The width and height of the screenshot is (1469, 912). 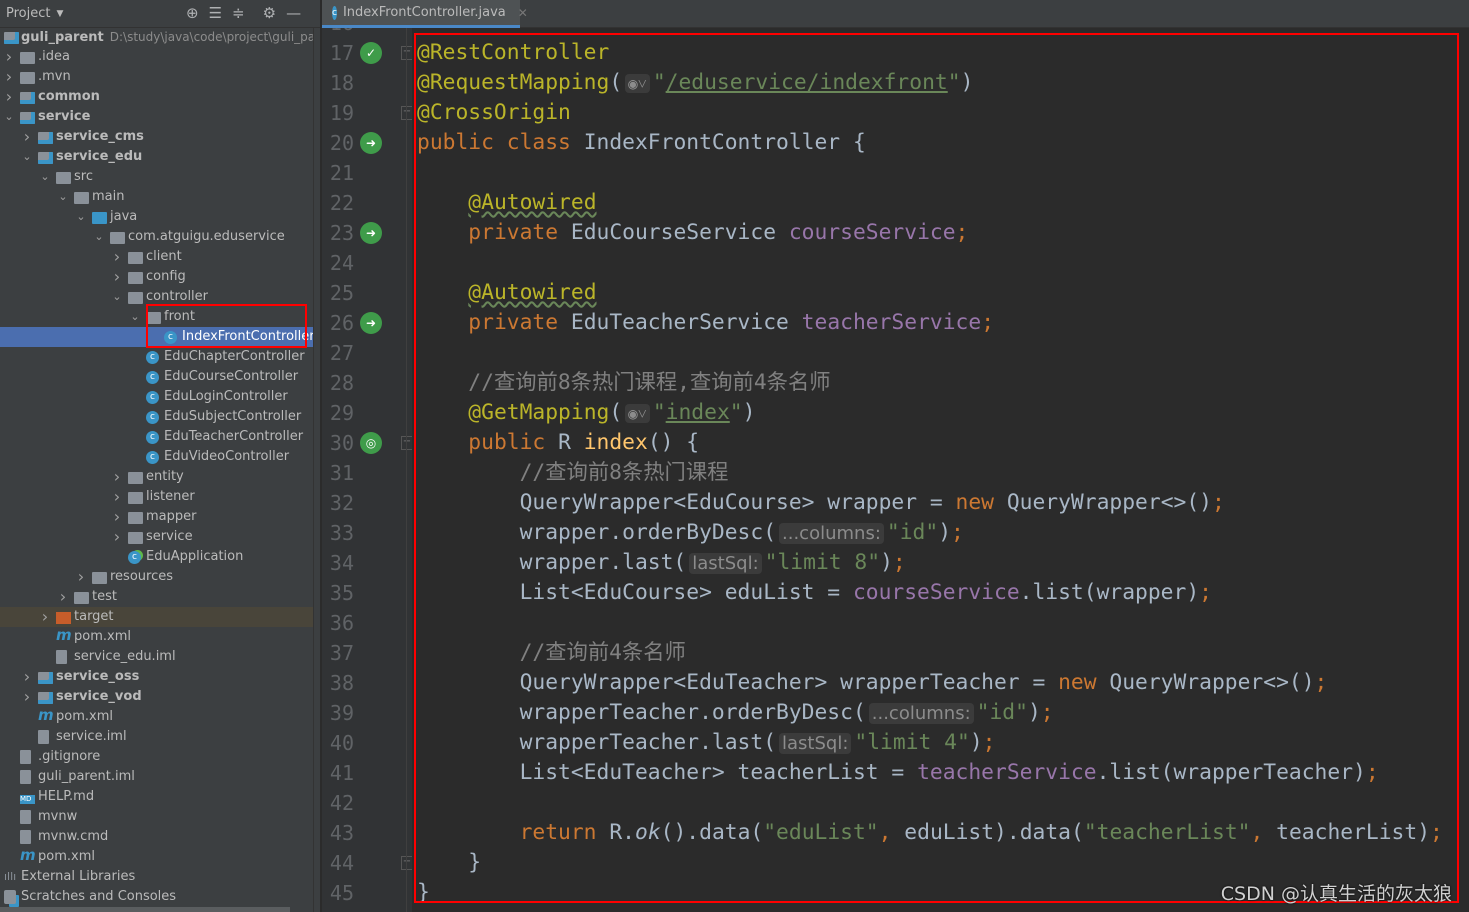 What do you see at coordinates (494, 113) in the screenshot?
I see `code-line: @CrossOrigin` at bounding box center [494, 113].